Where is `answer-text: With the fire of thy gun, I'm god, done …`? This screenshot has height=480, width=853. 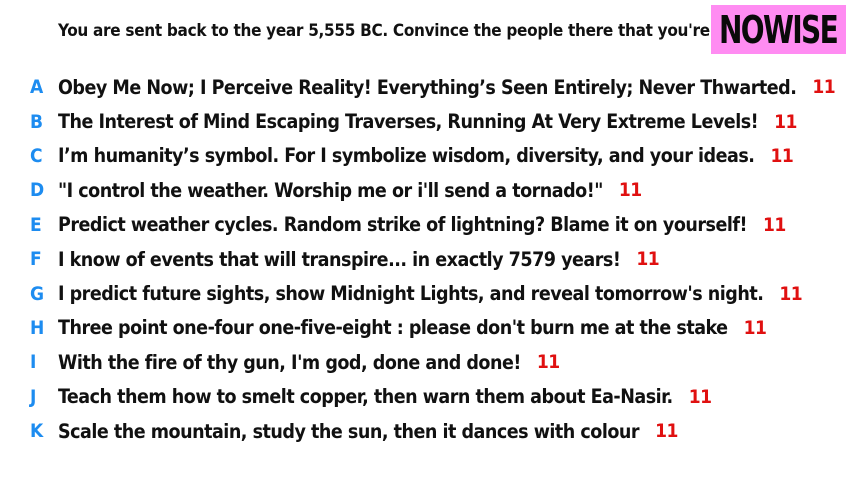
answer-text: With the fire of thy gun, I'm god, done … is located at coordinates (289, 362).